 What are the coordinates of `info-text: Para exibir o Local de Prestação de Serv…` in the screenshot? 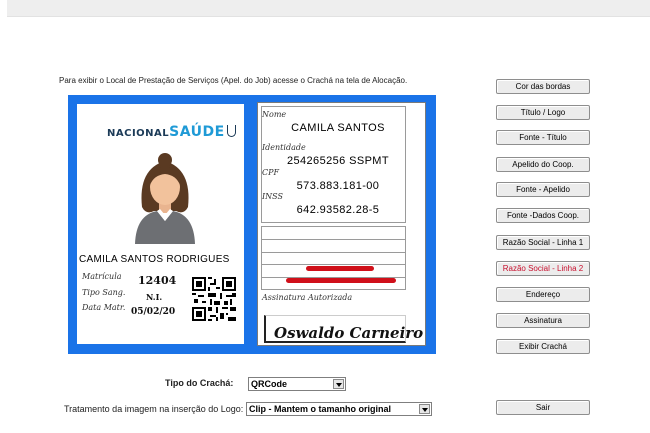 It's located at (233, 80).